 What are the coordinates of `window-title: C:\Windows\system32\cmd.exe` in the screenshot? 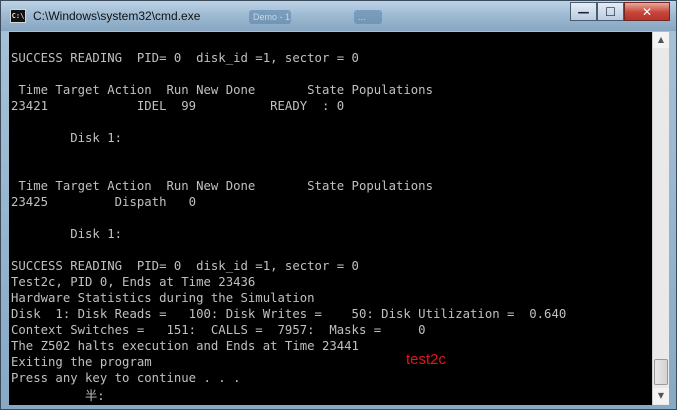 It's located at (117, 16).